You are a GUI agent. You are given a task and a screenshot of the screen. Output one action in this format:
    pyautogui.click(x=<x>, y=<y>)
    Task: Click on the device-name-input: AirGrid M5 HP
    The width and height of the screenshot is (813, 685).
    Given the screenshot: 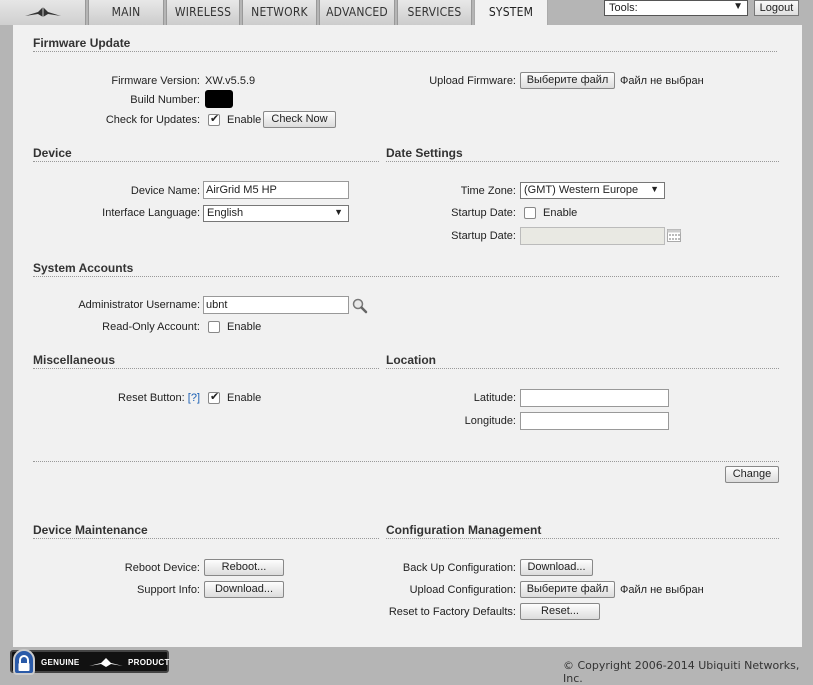 What is the action you would take?
    pyautogui.click(x=276, y=190)
    